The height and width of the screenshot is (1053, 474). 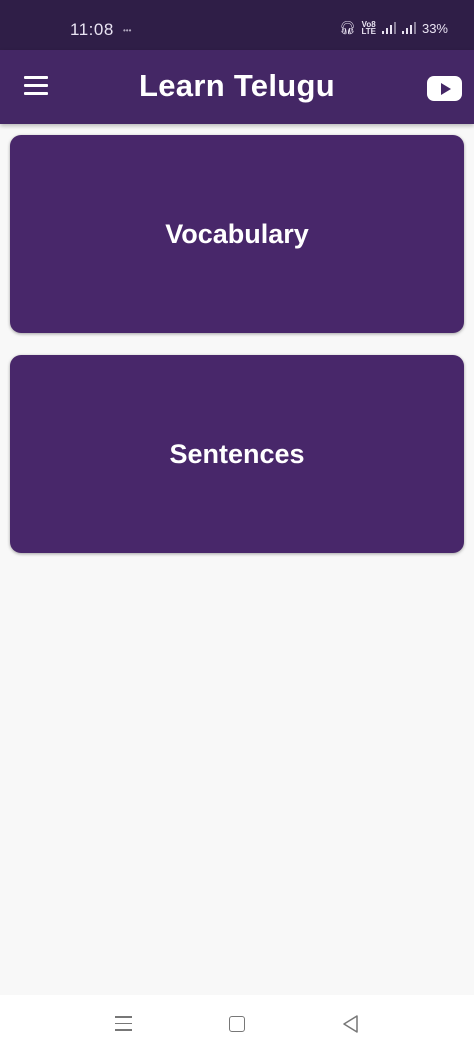 I want to click on headphones-icon: 🎧︎, so click(x=347, y=27).